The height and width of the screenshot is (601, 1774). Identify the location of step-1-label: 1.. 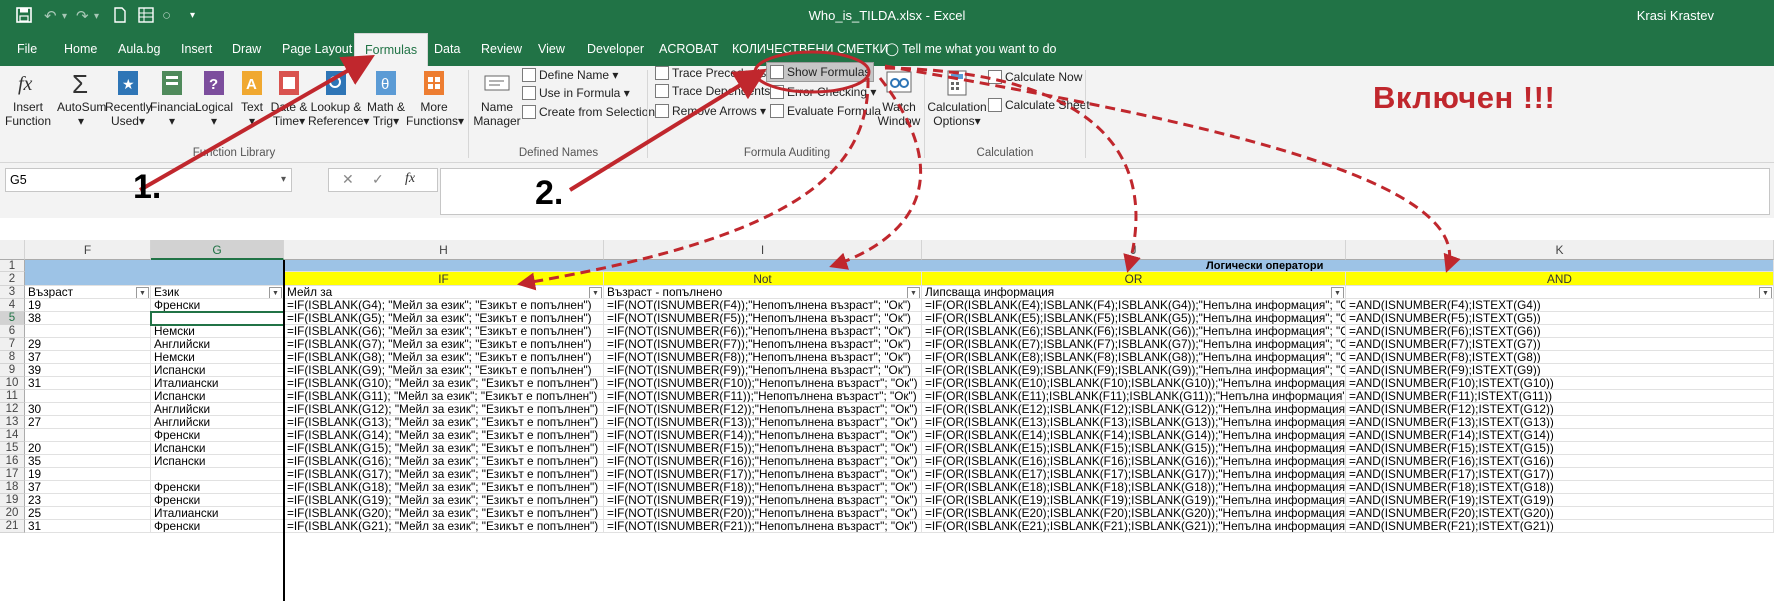
(147, 187).